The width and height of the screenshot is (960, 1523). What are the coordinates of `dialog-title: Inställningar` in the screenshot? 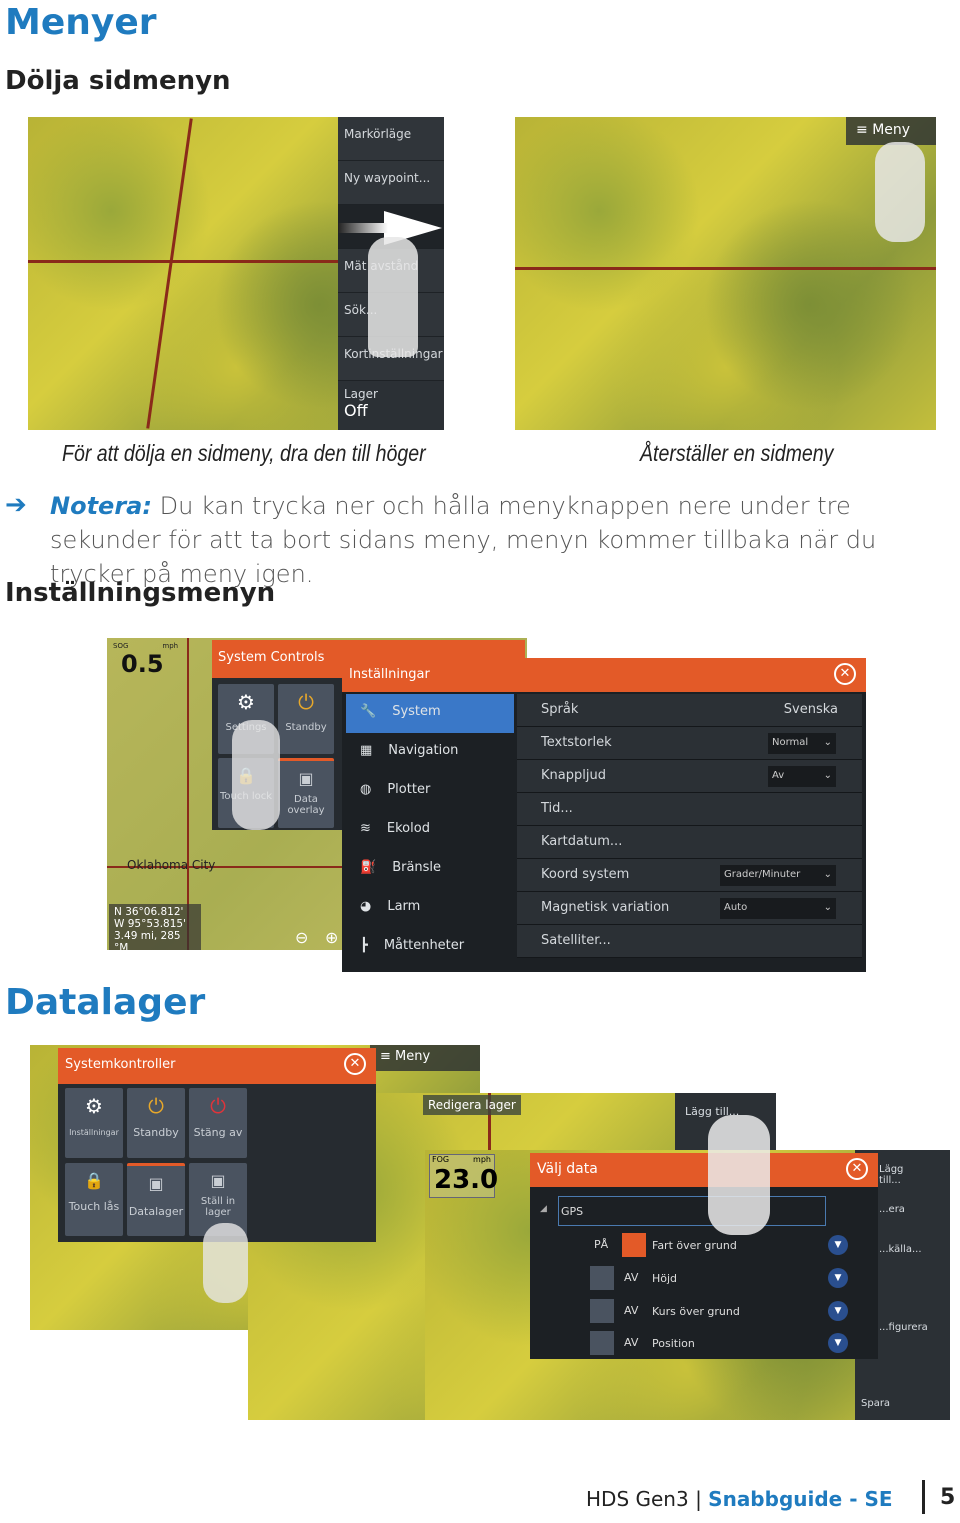 It's located at (389, 674).